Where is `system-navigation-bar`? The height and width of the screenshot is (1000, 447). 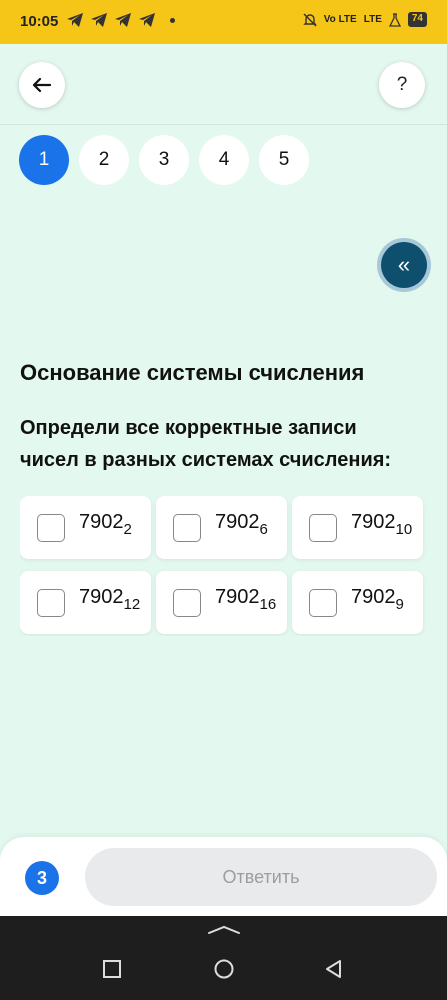
system-navigation-bar is located at coordinates (223, 958).